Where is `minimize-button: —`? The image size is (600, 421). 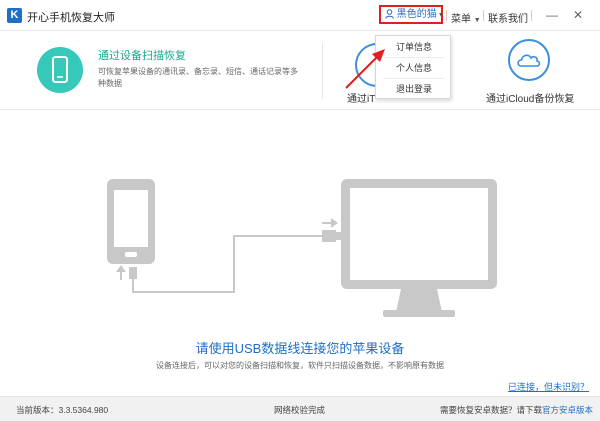 minimize-button: — is located at coordinates (552, 15).